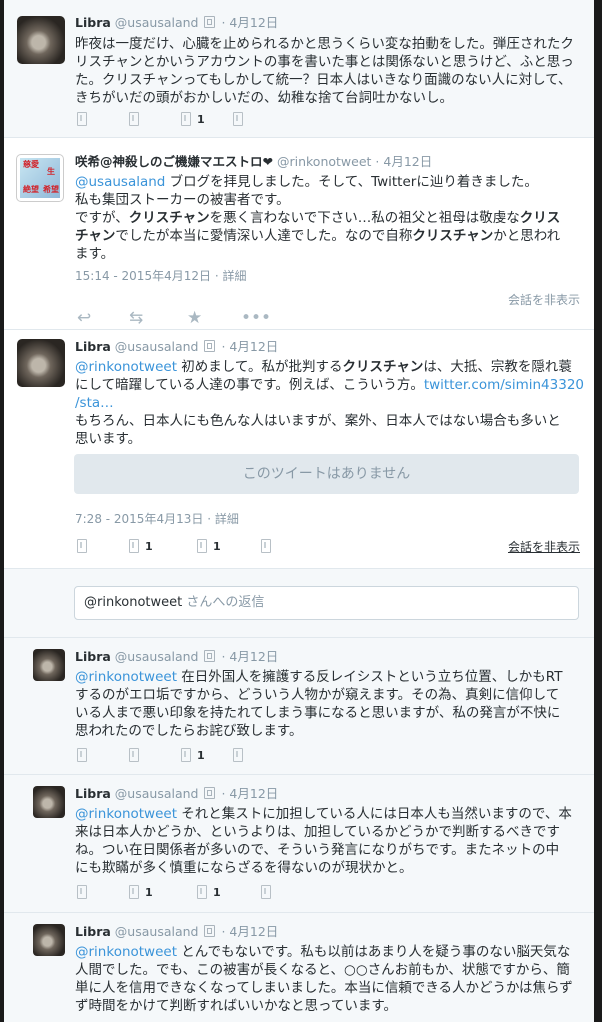  I want to click on more-icon: •••, so click(256, 318).